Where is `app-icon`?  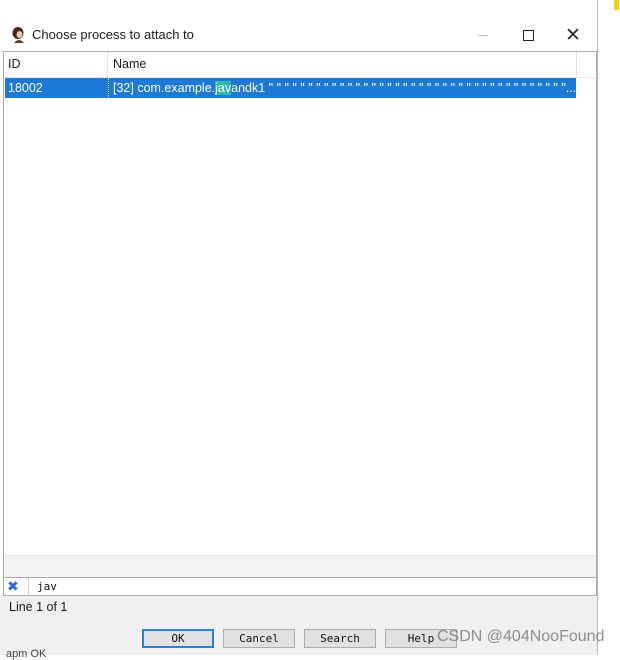
app-icon is located at coordinates (18, 35).